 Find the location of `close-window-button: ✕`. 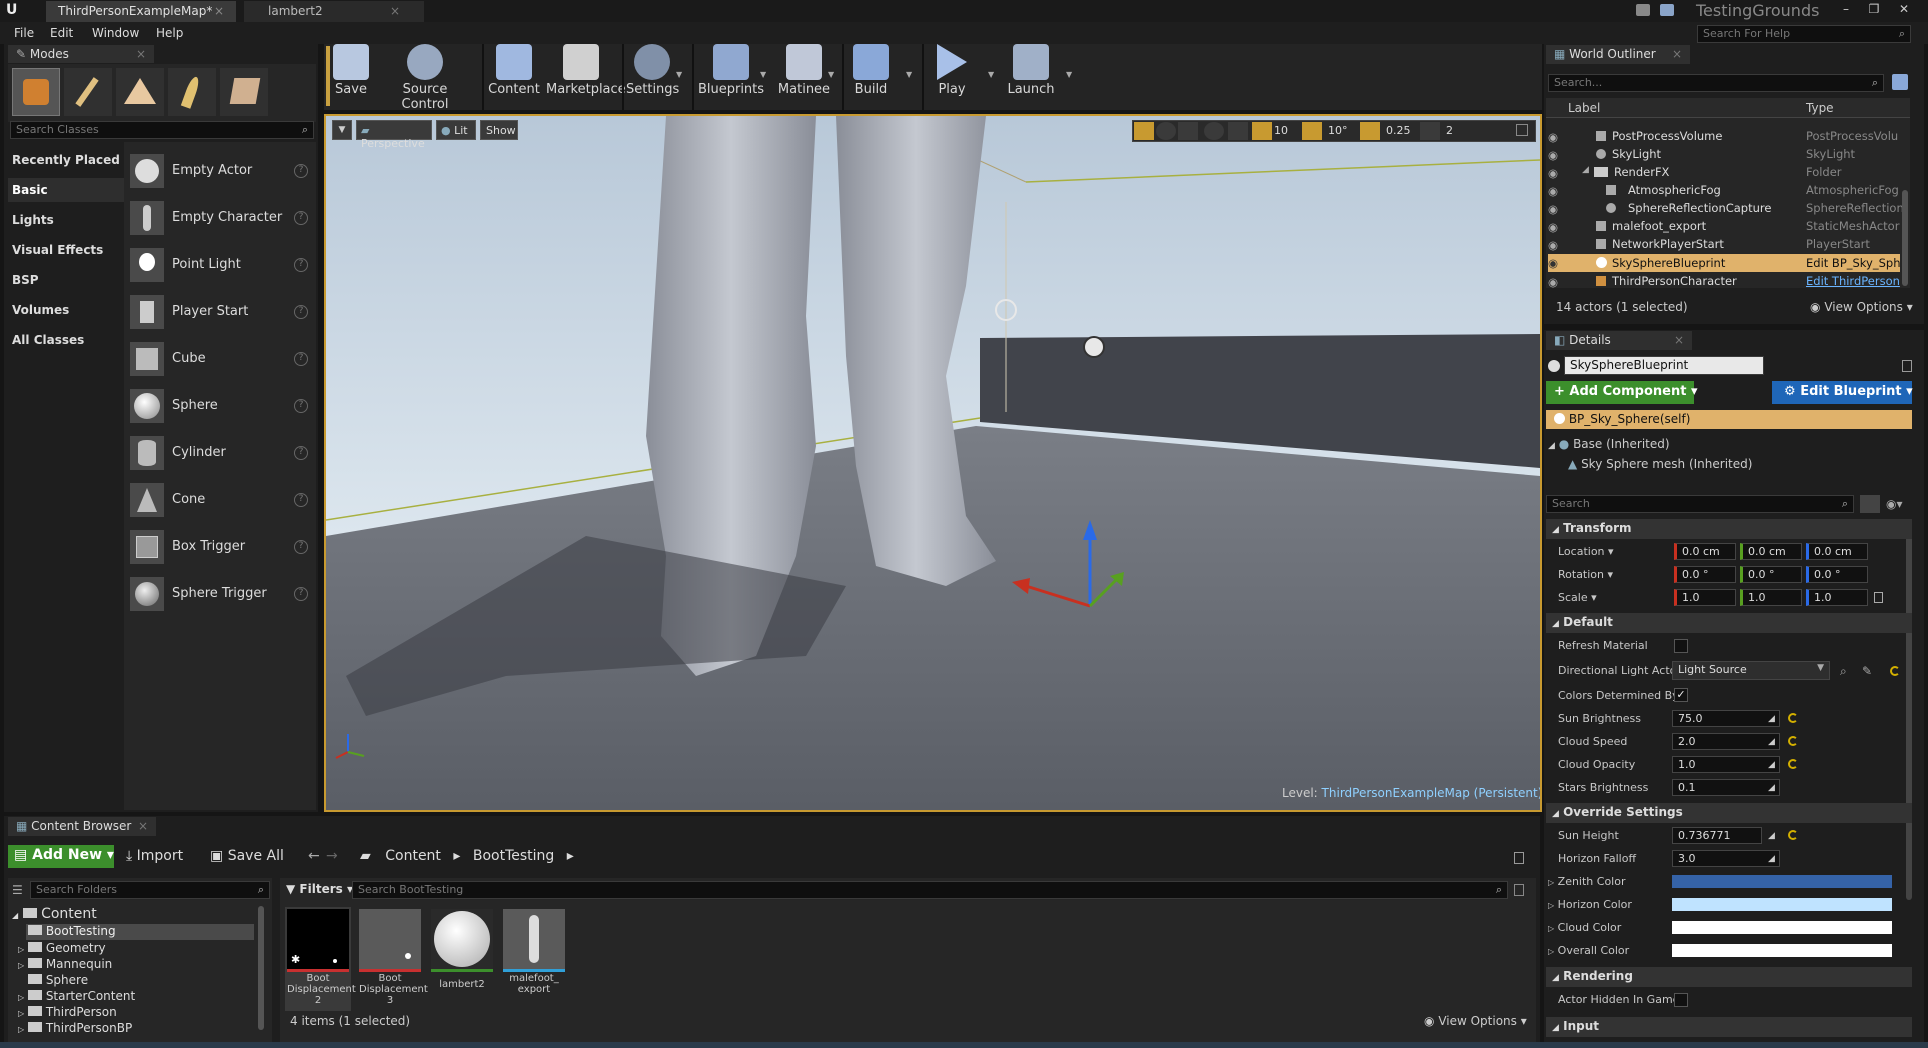

close-window-button: ✕ is located at coordinates (1904, 10).